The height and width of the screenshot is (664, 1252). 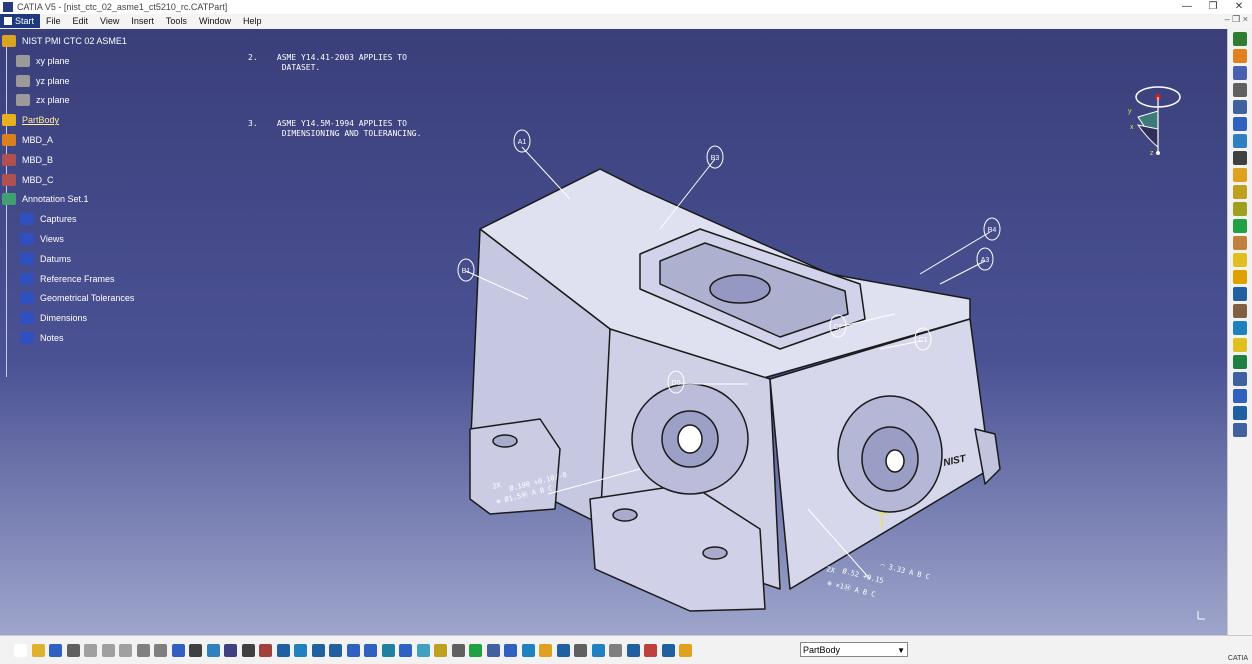 What do you see at coordinates (55, 650) in the screenshot?
I see `save-icon` at bounding box center [55, 650].